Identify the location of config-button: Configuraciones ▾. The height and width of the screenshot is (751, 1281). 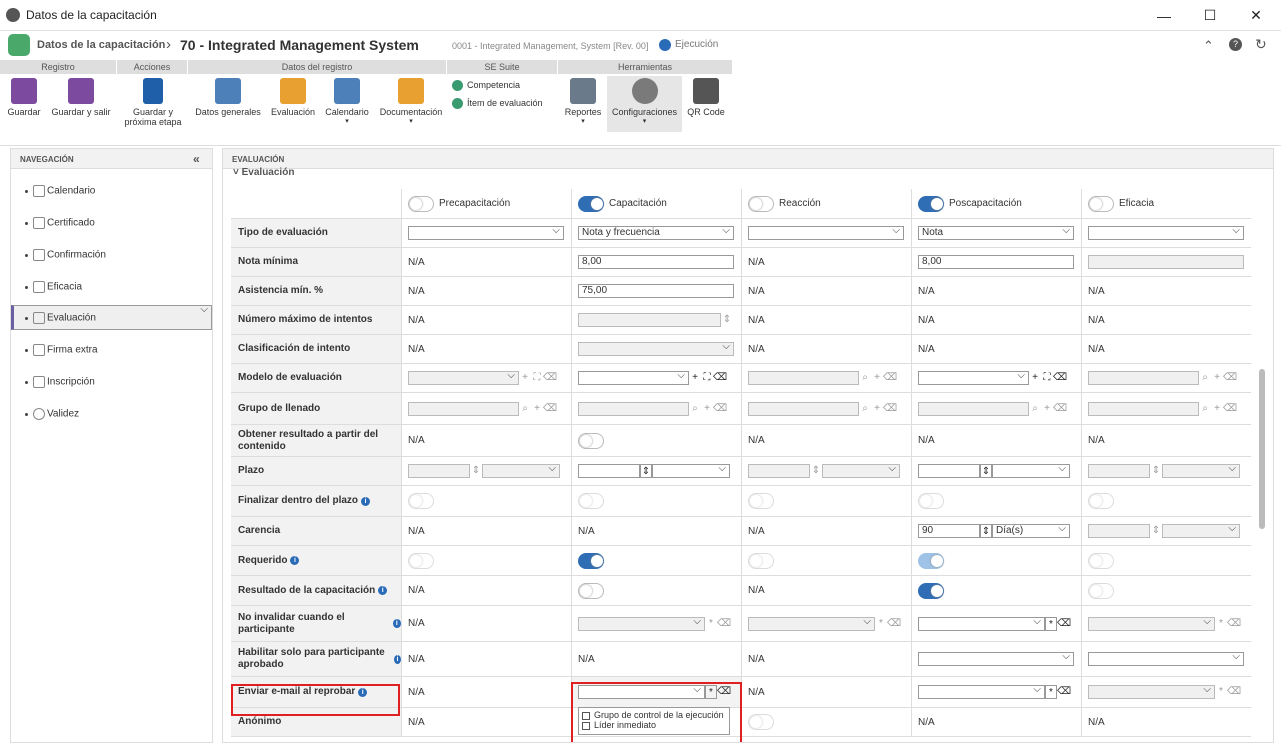
(644, 104).